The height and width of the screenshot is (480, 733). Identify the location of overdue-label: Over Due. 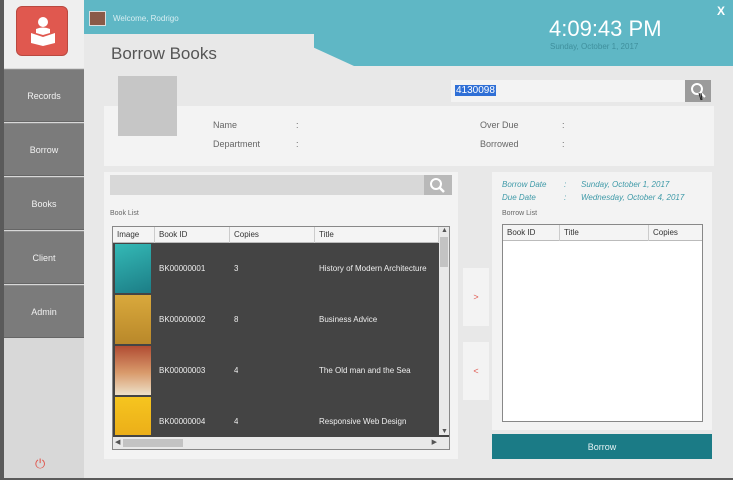
(499, 125).